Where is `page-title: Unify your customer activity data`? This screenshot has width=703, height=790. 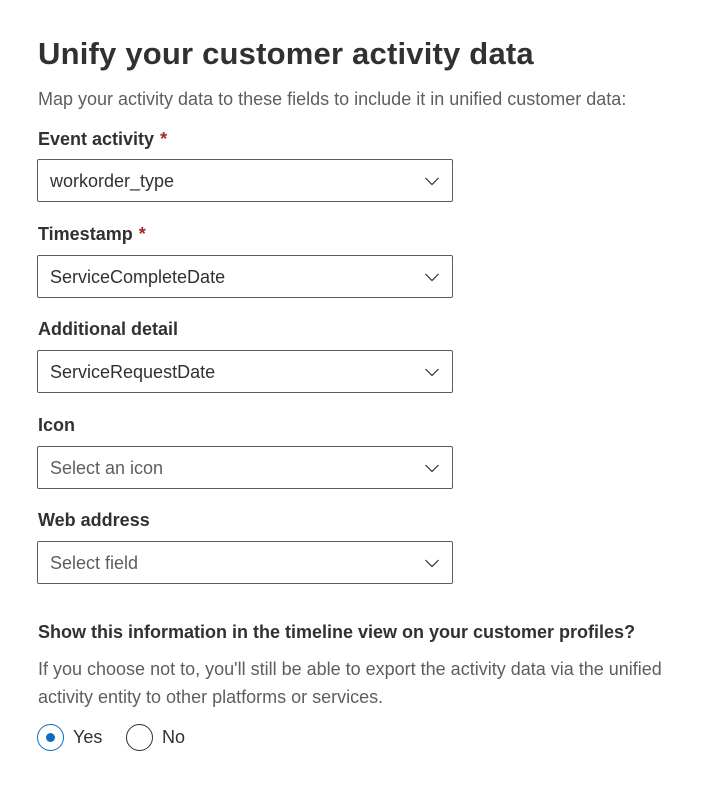 page-title: Unify your customer activity data is located at coordinates (286, 53).